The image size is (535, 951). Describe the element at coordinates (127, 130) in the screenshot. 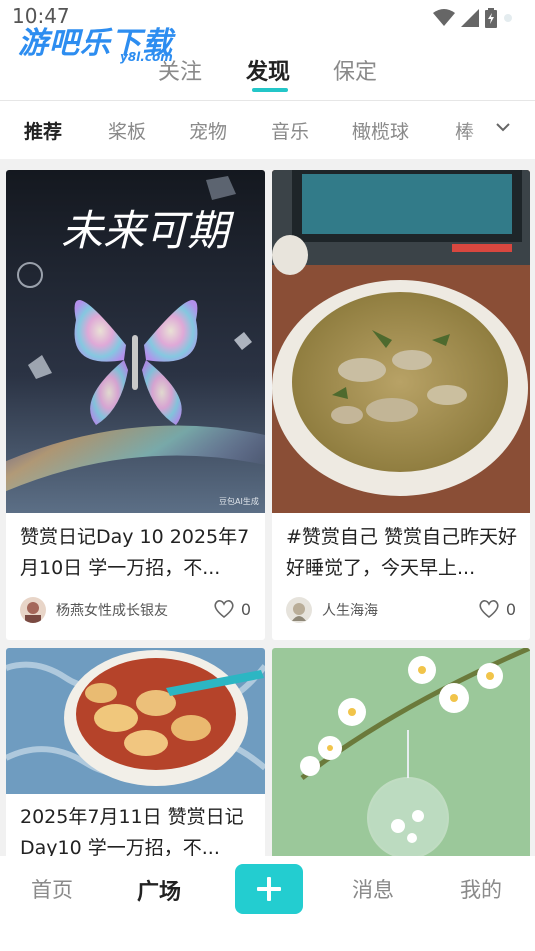

I see `category-paddleboard: 桨板` at that location.